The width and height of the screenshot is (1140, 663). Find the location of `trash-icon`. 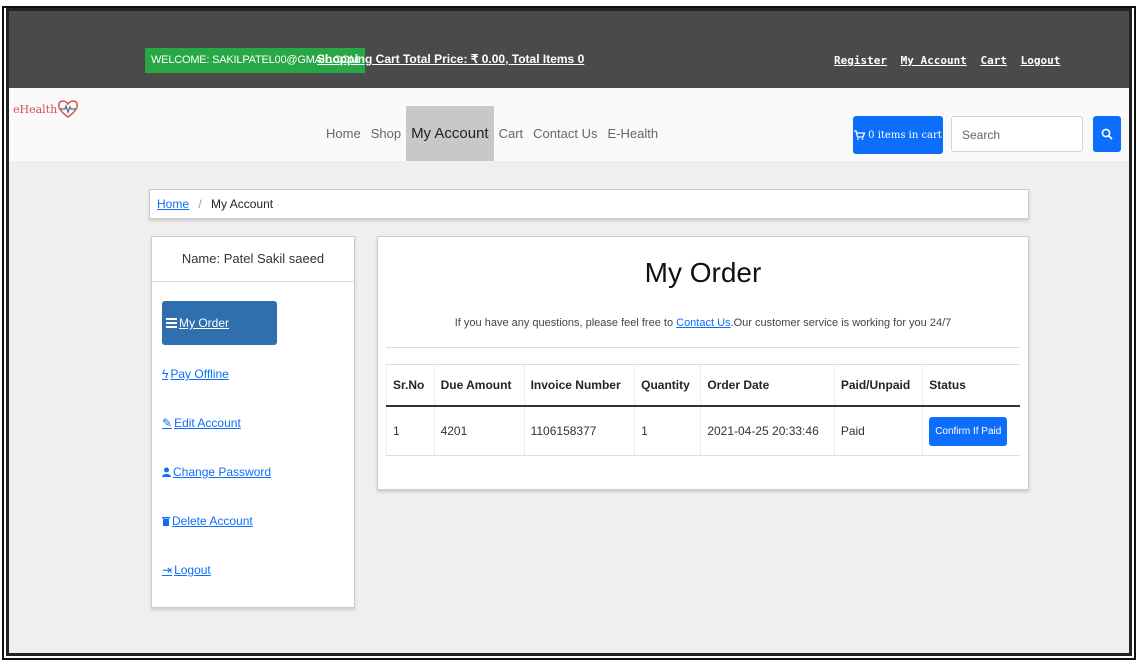

trash-icon is located at coordinates (166, 521).